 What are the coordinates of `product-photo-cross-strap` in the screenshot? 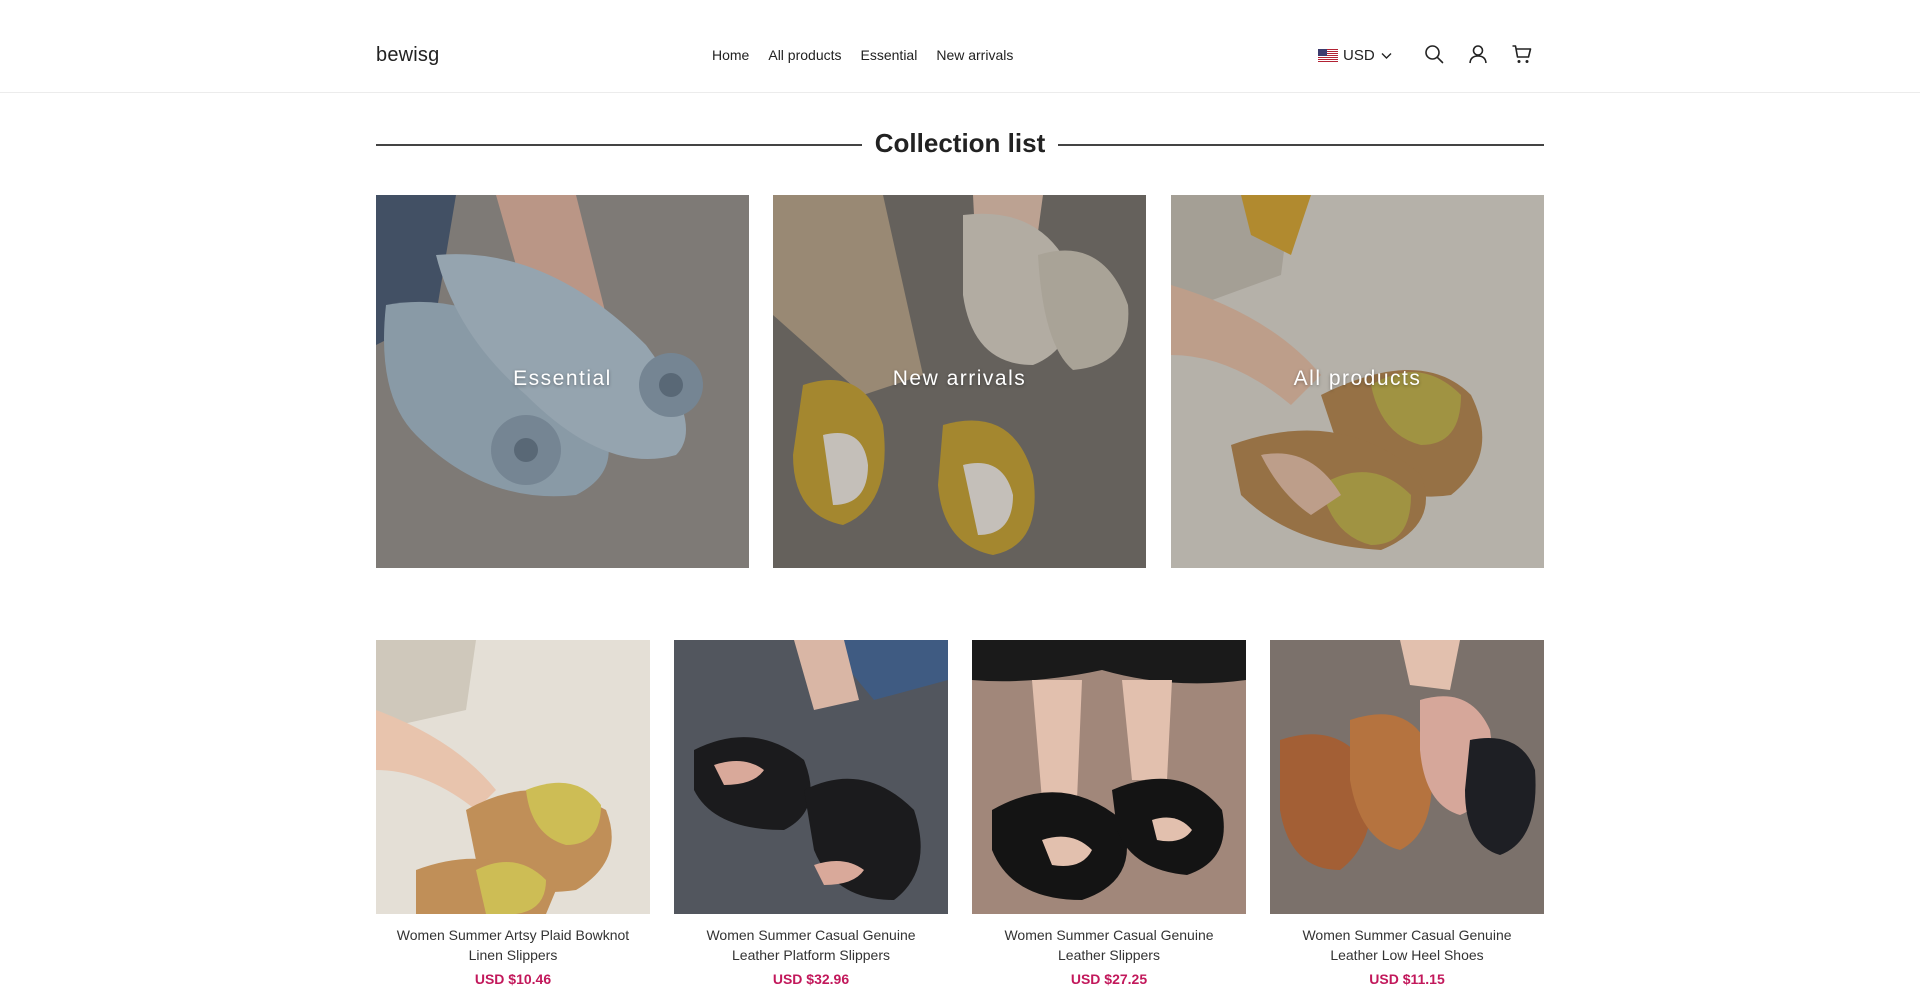 It's located at (1109, 777).